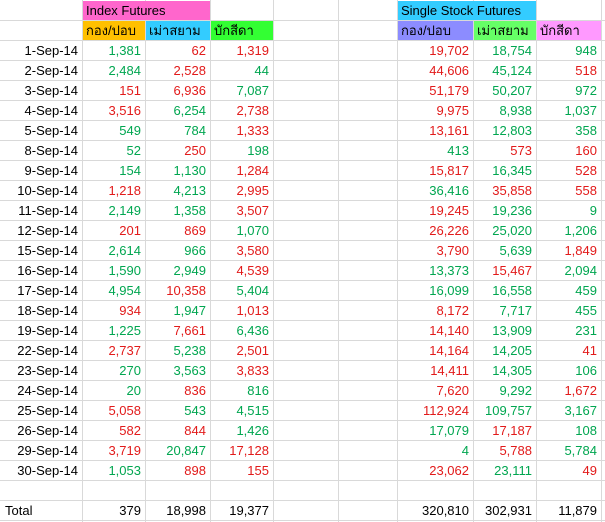 This screenshot has height=522, width=605. Describe the element at coordinates (569, 70) in the screenshot. I see `single-value-cell: 518` at that location.